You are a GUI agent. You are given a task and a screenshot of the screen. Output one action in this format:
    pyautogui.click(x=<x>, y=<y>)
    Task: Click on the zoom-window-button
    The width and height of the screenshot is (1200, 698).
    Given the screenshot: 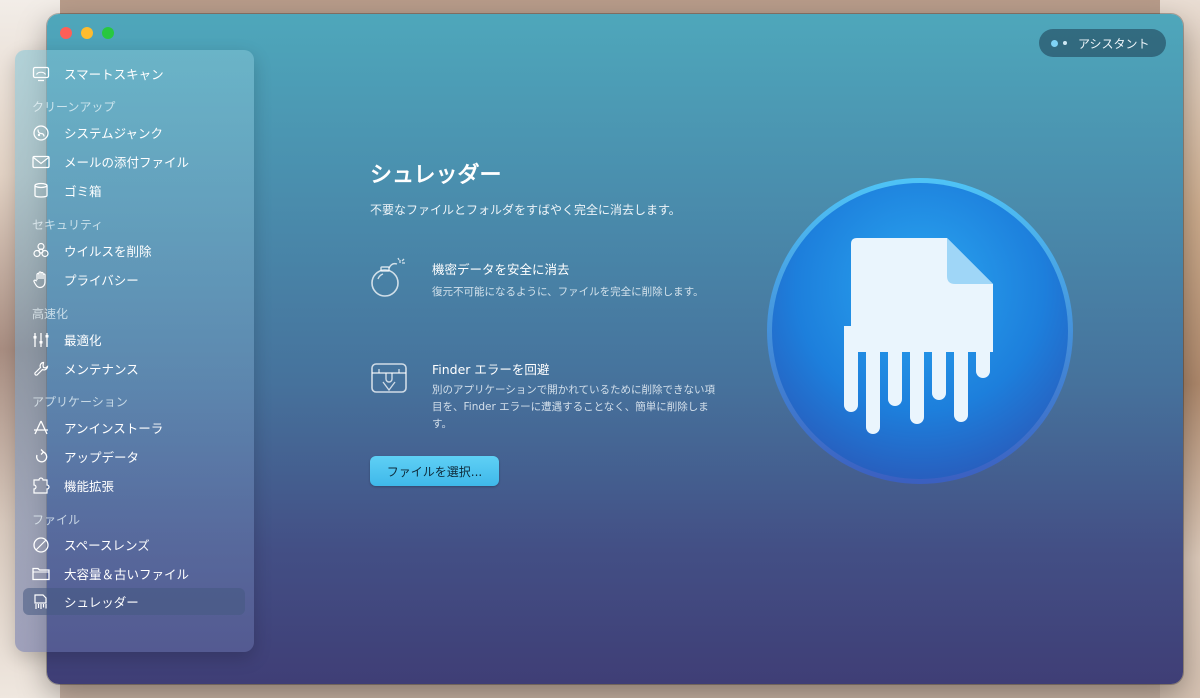 What is the action you would take?
    pyautogui.click(x=108, y=33)
    